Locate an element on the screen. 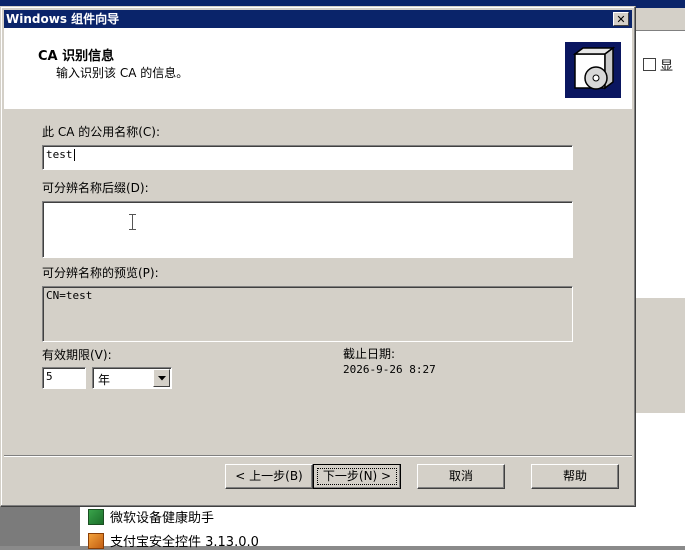 The image size is (685, 550). next-button-label: 下一步(N) > is located at coordinates (357, 476).